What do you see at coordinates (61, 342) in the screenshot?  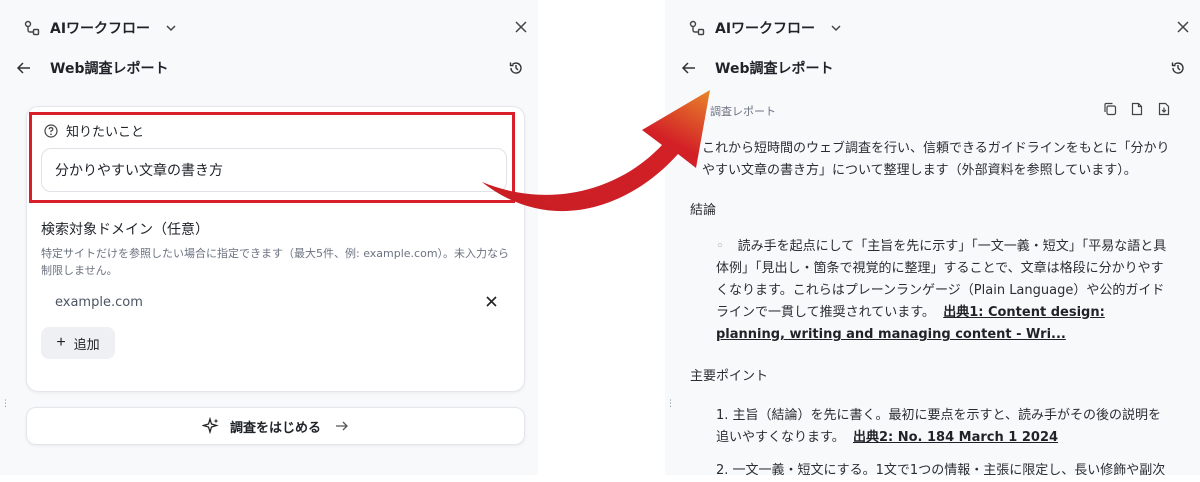 I see `plus-icon: +` at bounding box center [61, 342].